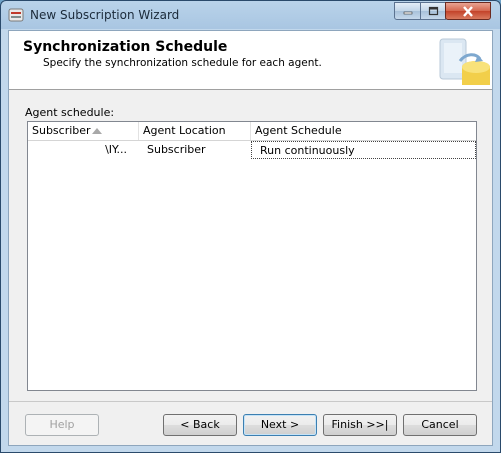 The image size is (501, 453). Describe the element at coordinates (105, 15) in the screenshot. I see `window-title: New Subscription Wizard` at that location.